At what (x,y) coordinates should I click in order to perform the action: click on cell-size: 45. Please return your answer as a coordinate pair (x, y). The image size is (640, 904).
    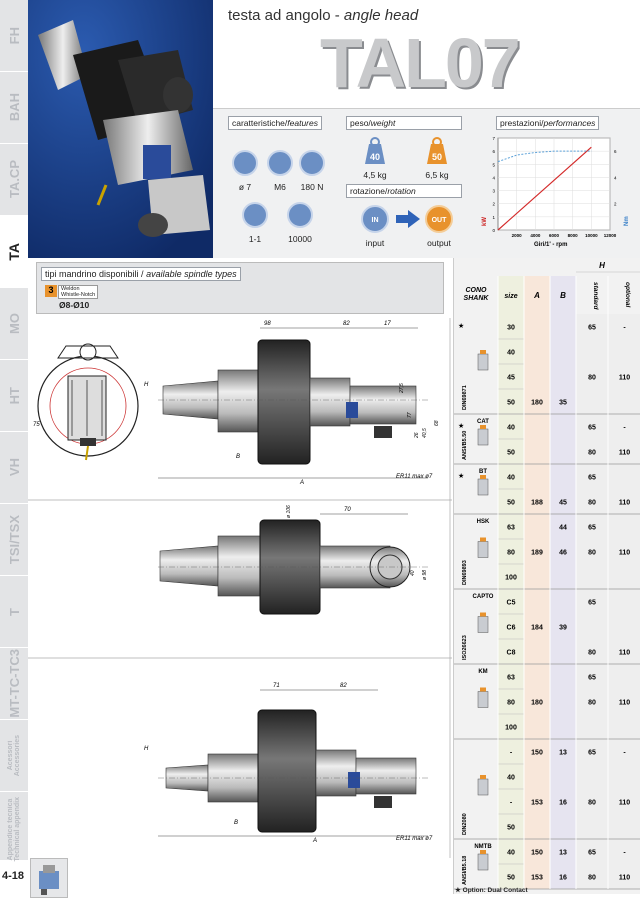
    Looking at the image, I should click on (511, 378).